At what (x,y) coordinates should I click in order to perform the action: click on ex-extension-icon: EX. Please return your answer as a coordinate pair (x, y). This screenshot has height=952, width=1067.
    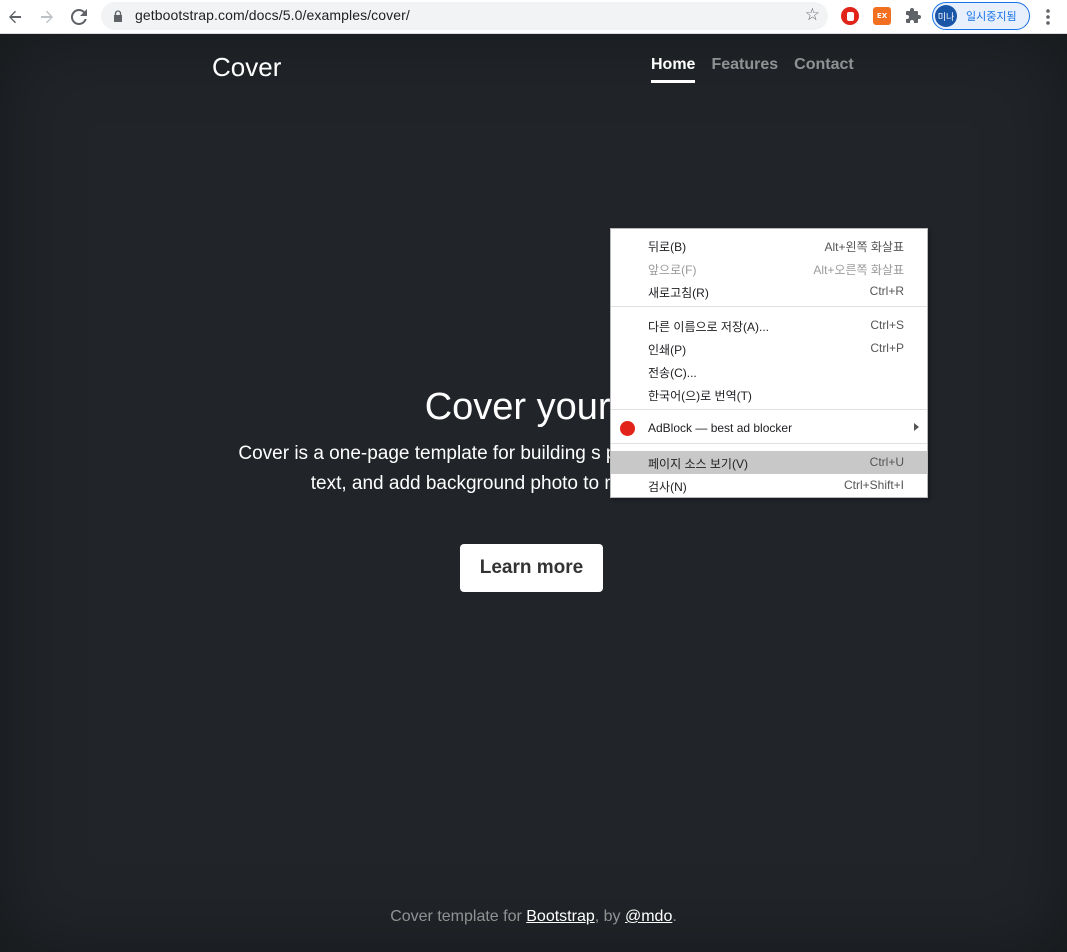
    Looking at the image, I should click on (882, 16).